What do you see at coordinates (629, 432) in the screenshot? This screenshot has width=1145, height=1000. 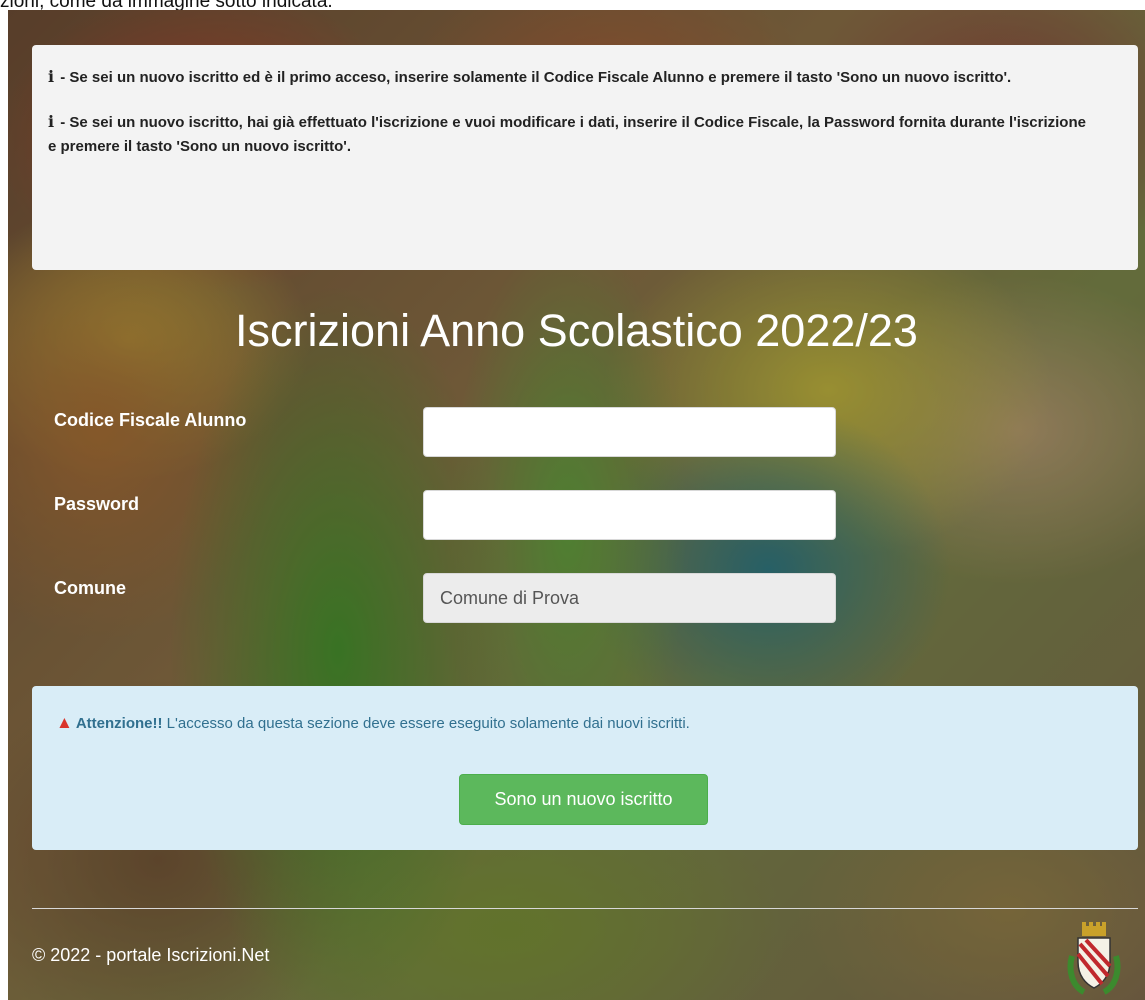 I see `codice-fiscale-input` at bounding box center [629, 432].